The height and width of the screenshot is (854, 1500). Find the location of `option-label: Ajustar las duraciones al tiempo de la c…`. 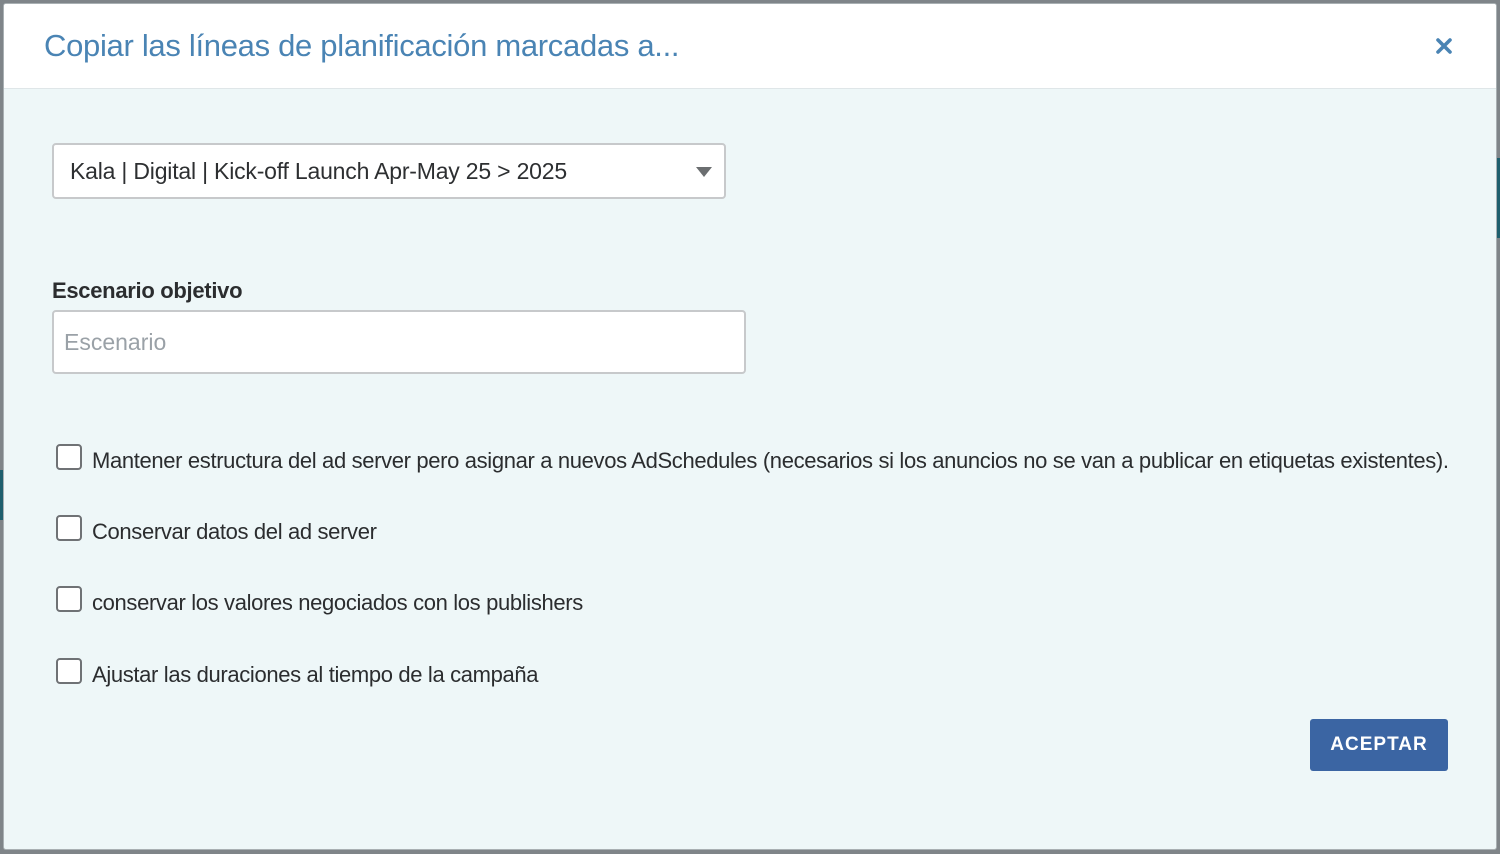

option-label: Ajustar las duraciones al tiempo de la c… is located at coordinates (315, 674).